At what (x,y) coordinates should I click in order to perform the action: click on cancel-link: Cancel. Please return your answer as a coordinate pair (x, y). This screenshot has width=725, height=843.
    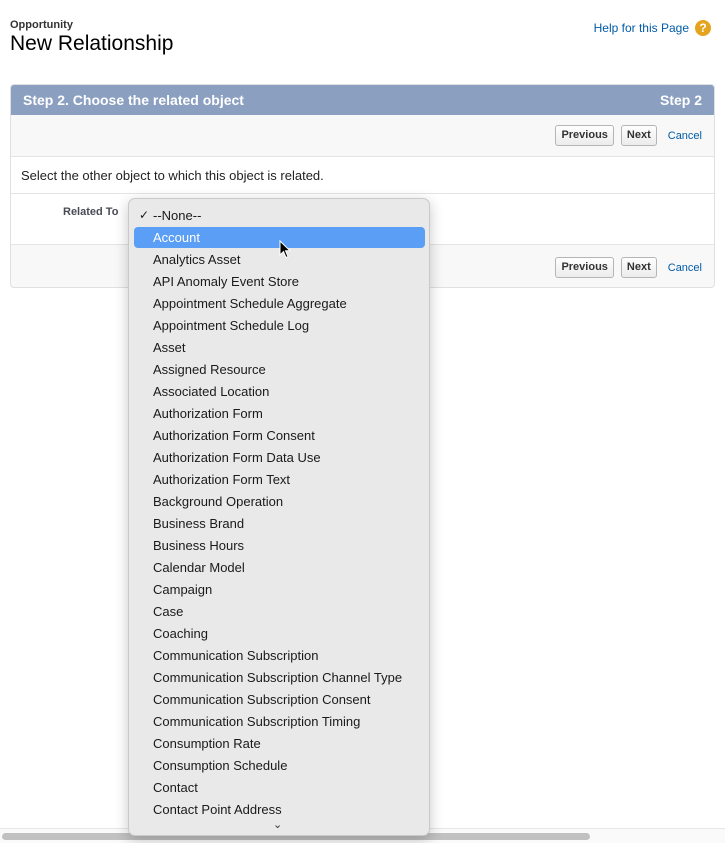
    Looking at the image, I should click on (685, 136).